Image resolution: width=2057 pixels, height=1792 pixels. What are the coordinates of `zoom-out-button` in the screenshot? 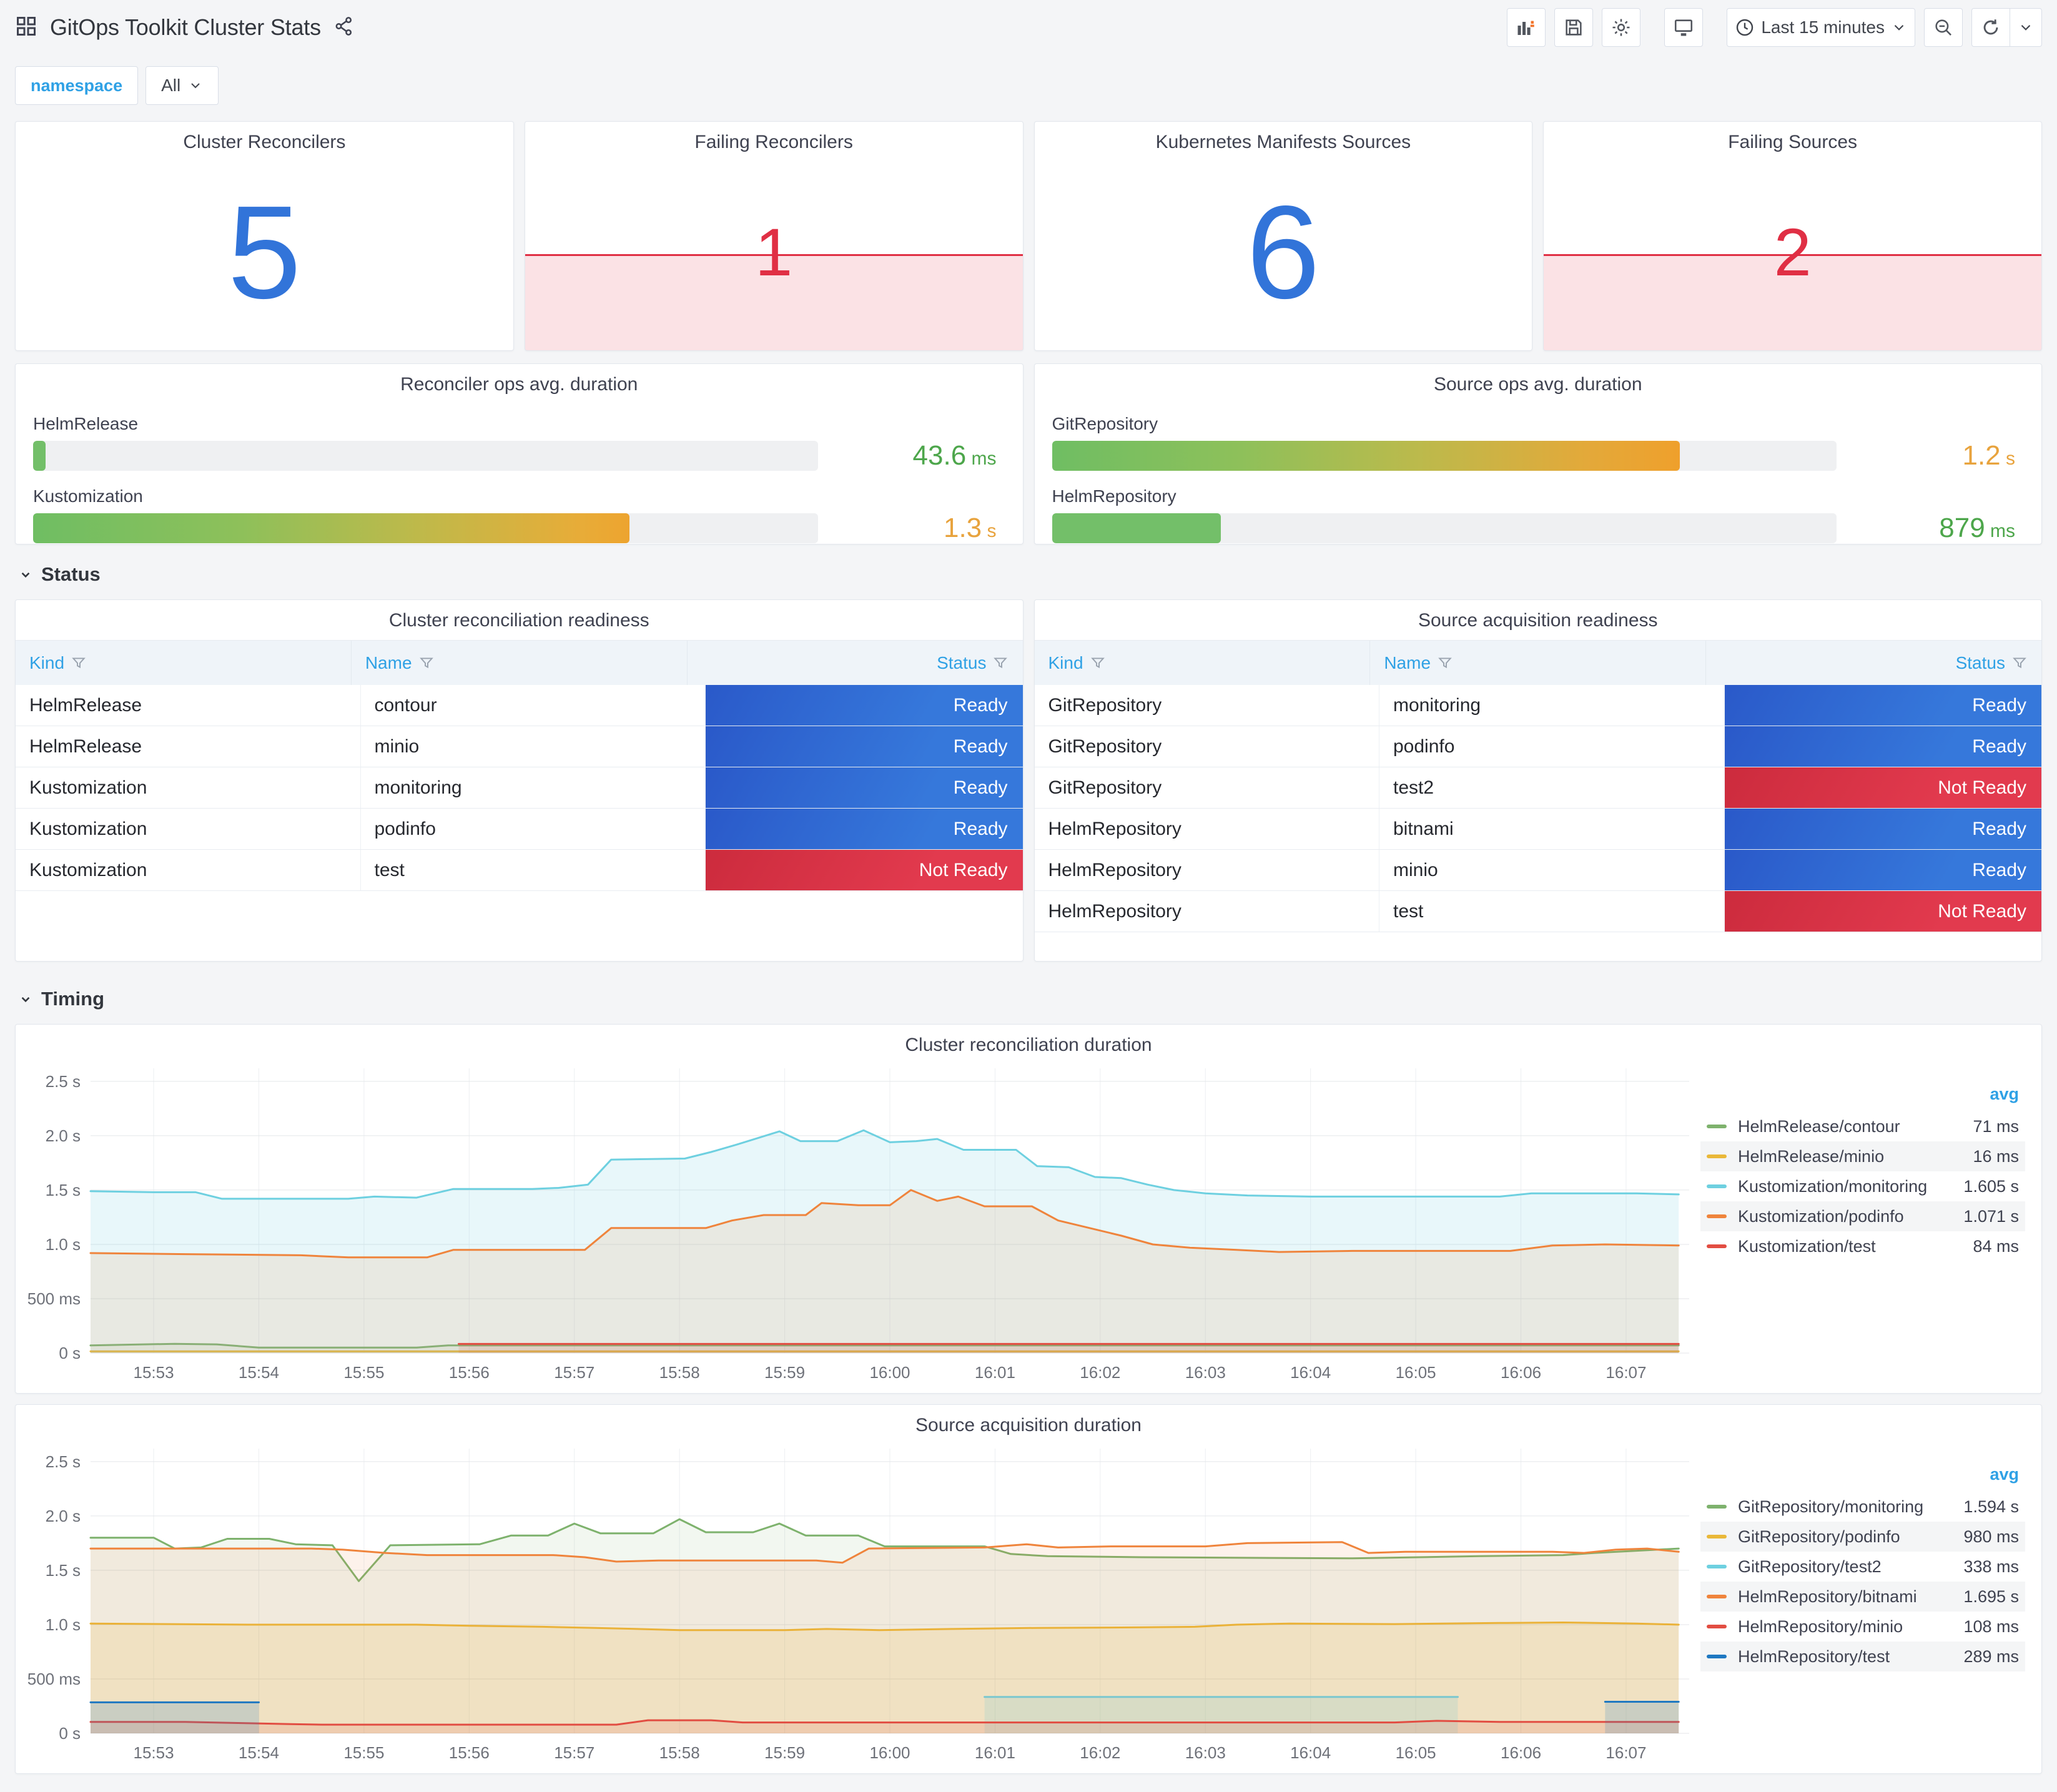 It's located at (1943, 27).